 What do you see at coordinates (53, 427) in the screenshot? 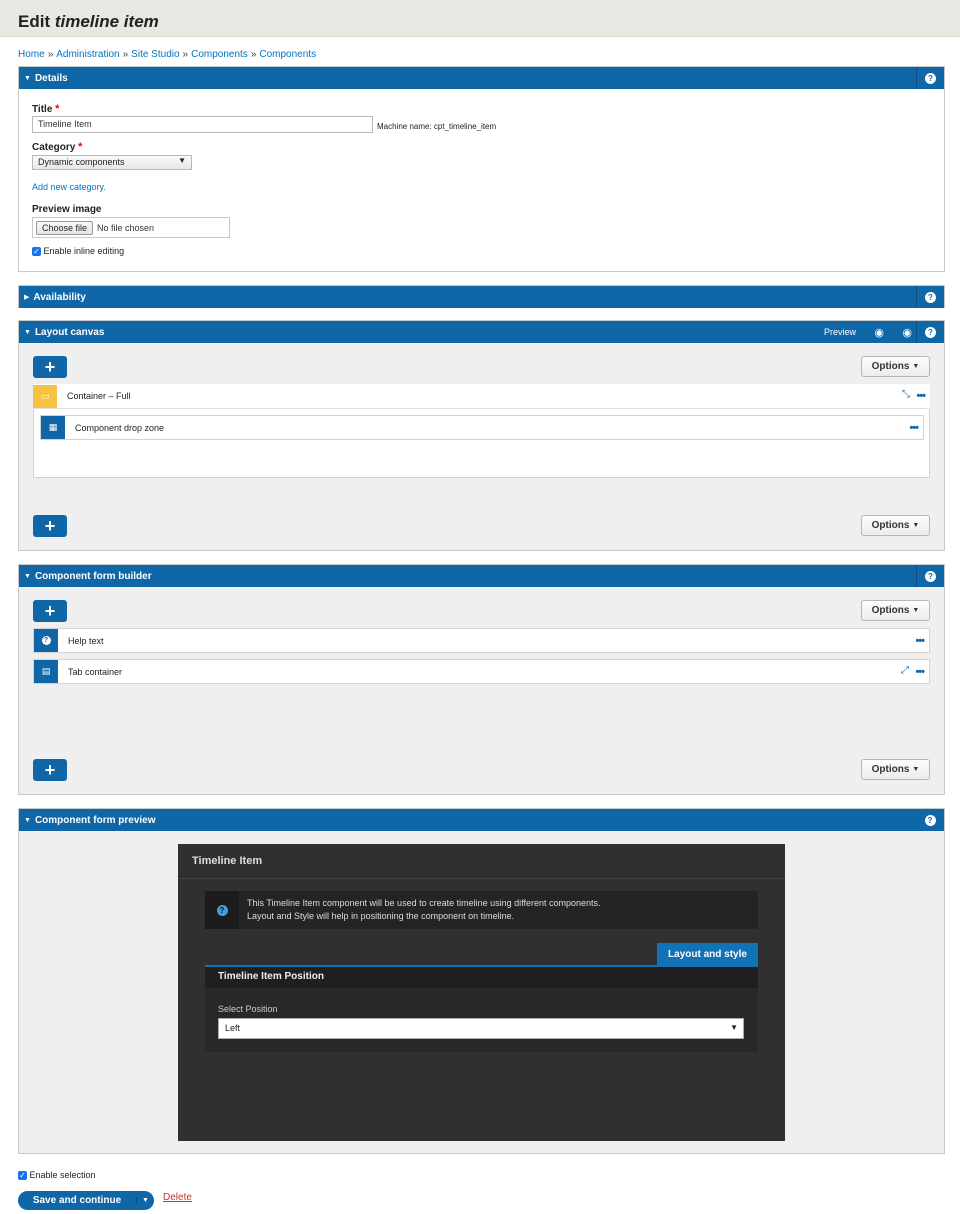
I see `drop-zone-icon: ▦` at bounding box center [53, 427].